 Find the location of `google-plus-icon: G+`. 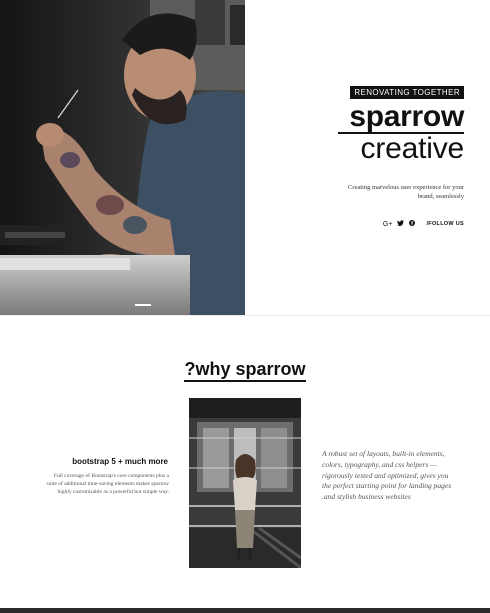

google-plus-icon: G+ is located at coordinates (388, 224).